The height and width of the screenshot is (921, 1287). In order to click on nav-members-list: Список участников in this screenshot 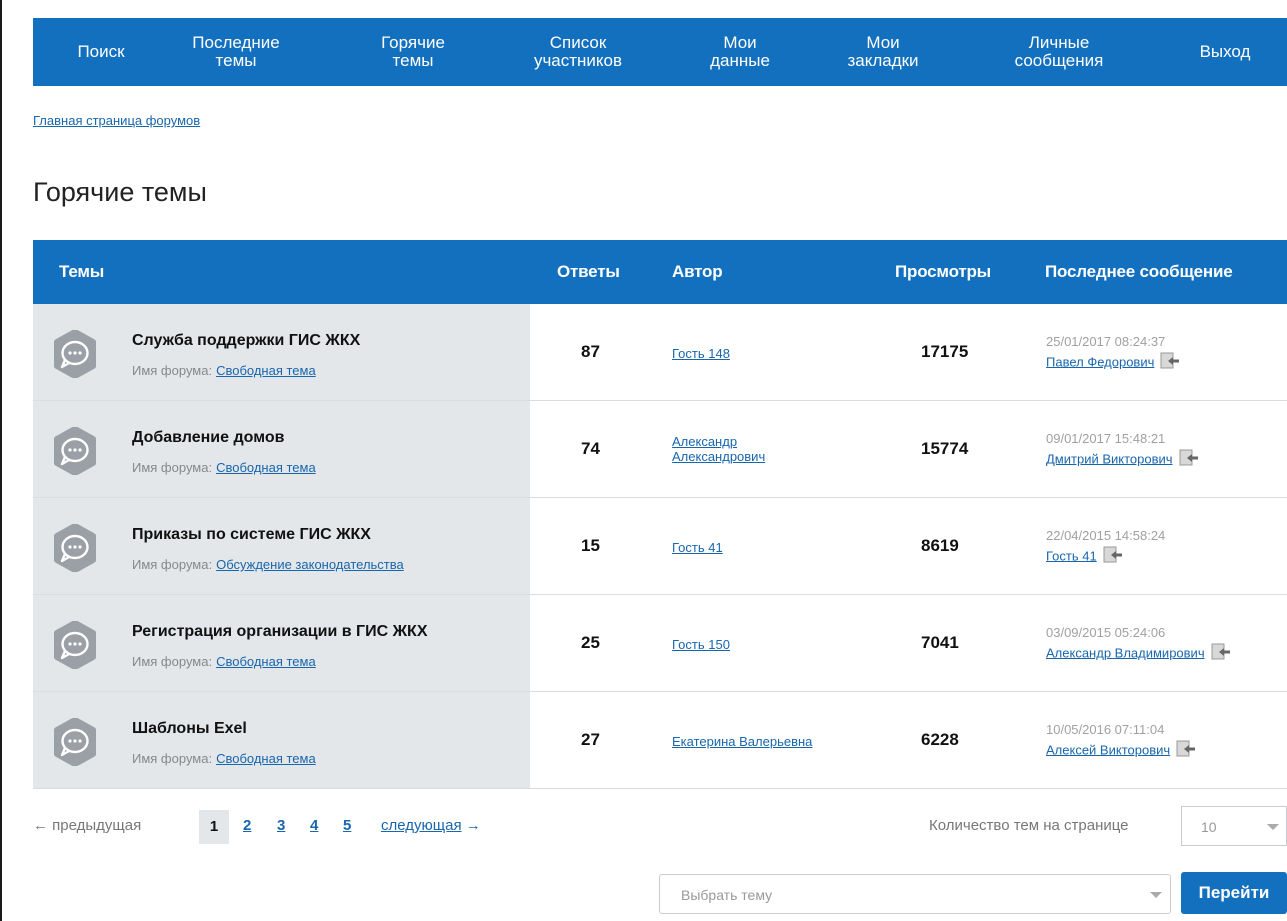, I will do `click(578, 52)`.